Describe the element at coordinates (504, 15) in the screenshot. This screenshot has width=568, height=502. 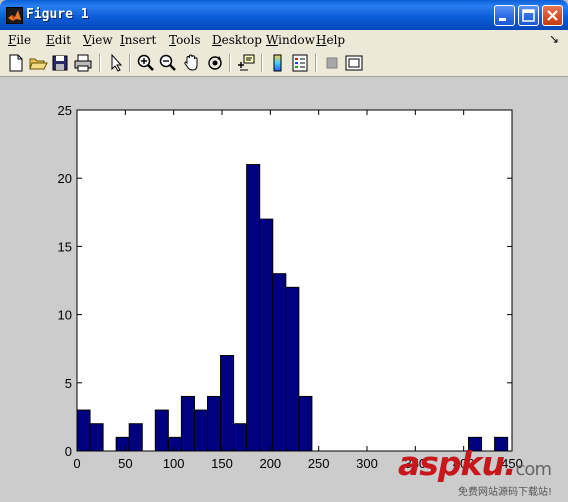
I see `minimize-button` at that location.